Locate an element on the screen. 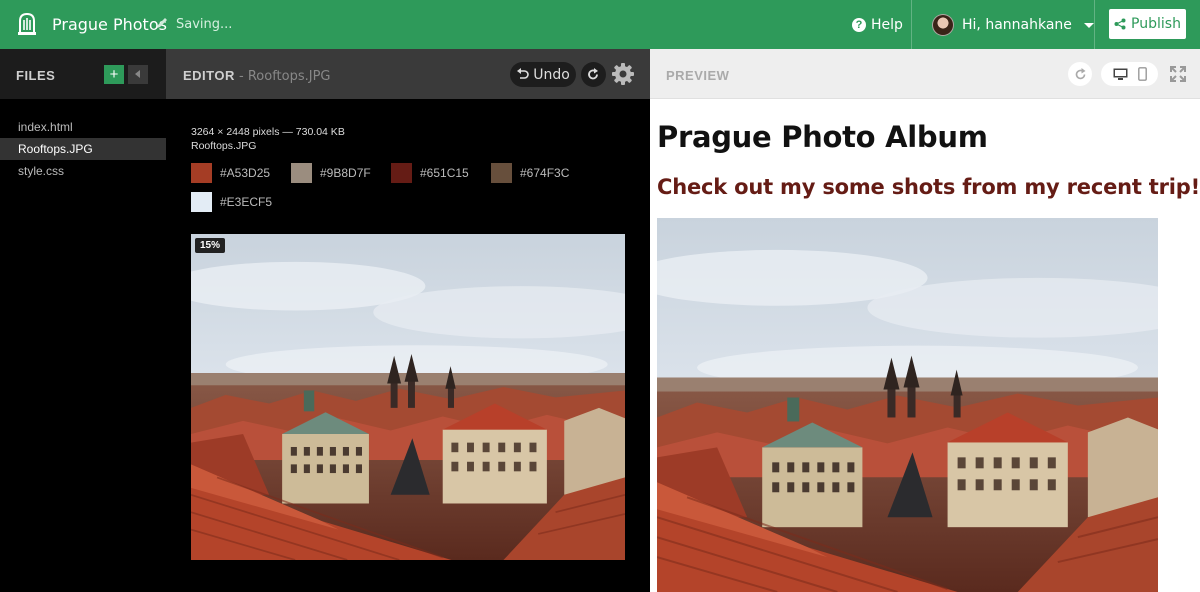  redo-icon is located at coordinates (593, 74).